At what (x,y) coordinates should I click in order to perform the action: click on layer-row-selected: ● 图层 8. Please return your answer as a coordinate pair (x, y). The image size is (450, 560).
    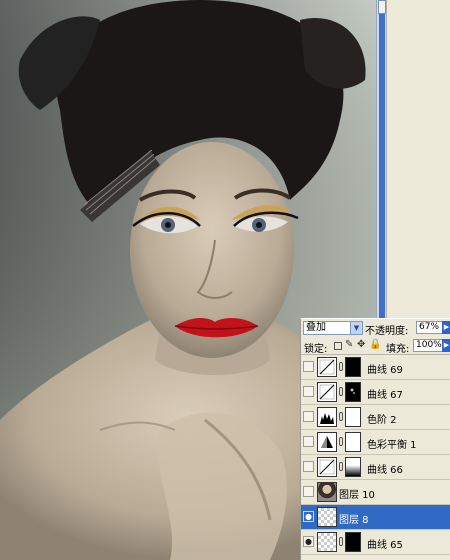
    Looking at the image, I should click on (375, 517).